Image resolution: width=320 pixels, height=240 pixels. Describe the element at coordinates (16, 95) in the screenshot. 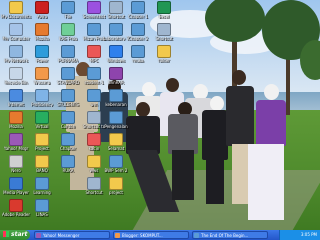

I see `internet-explorer-icon` at that location.